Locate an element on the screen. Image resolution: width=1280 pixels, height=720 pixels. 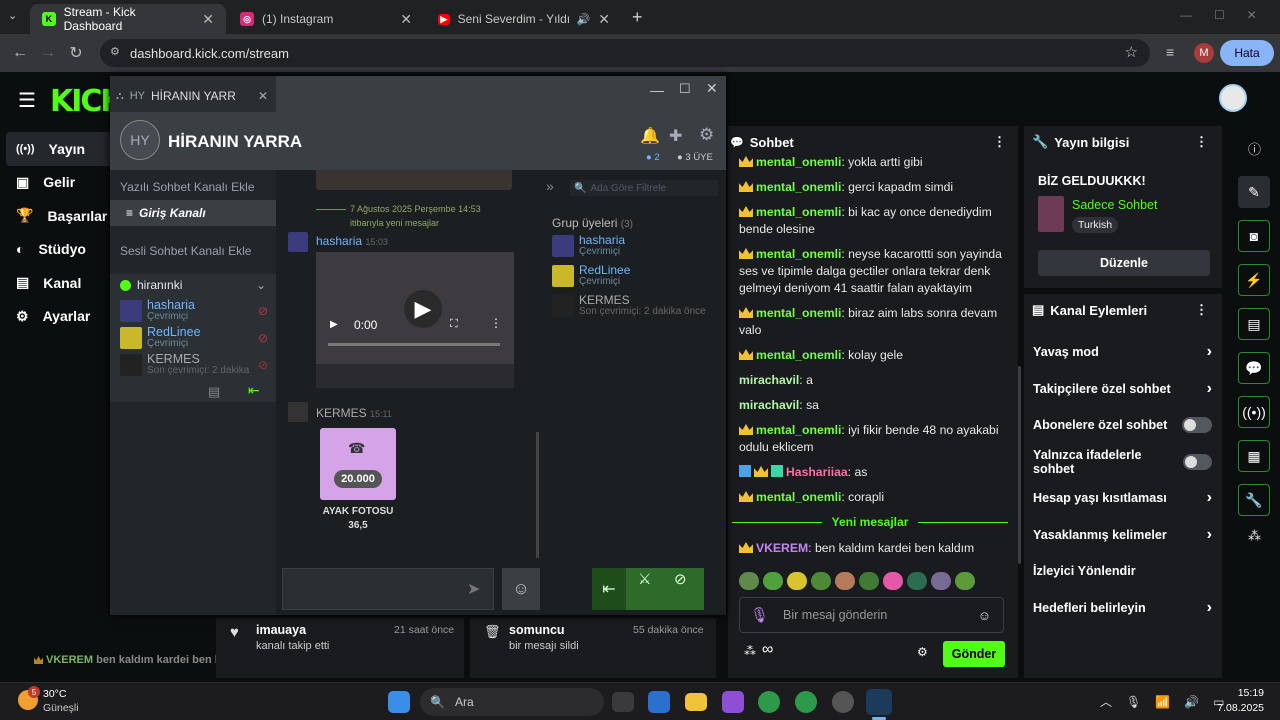
forward-icon: → is located at coordinates (48, 53).